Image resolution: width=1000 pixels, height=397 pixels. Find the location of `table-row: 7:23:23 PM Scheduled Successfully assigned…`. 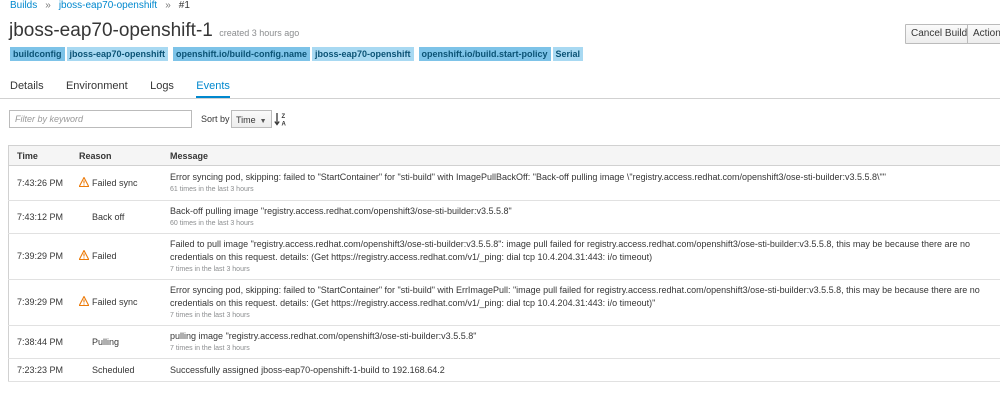

table-row: 7:23:23 PM Scheduled Successfully assigned… is located at coordinates (504, 370).